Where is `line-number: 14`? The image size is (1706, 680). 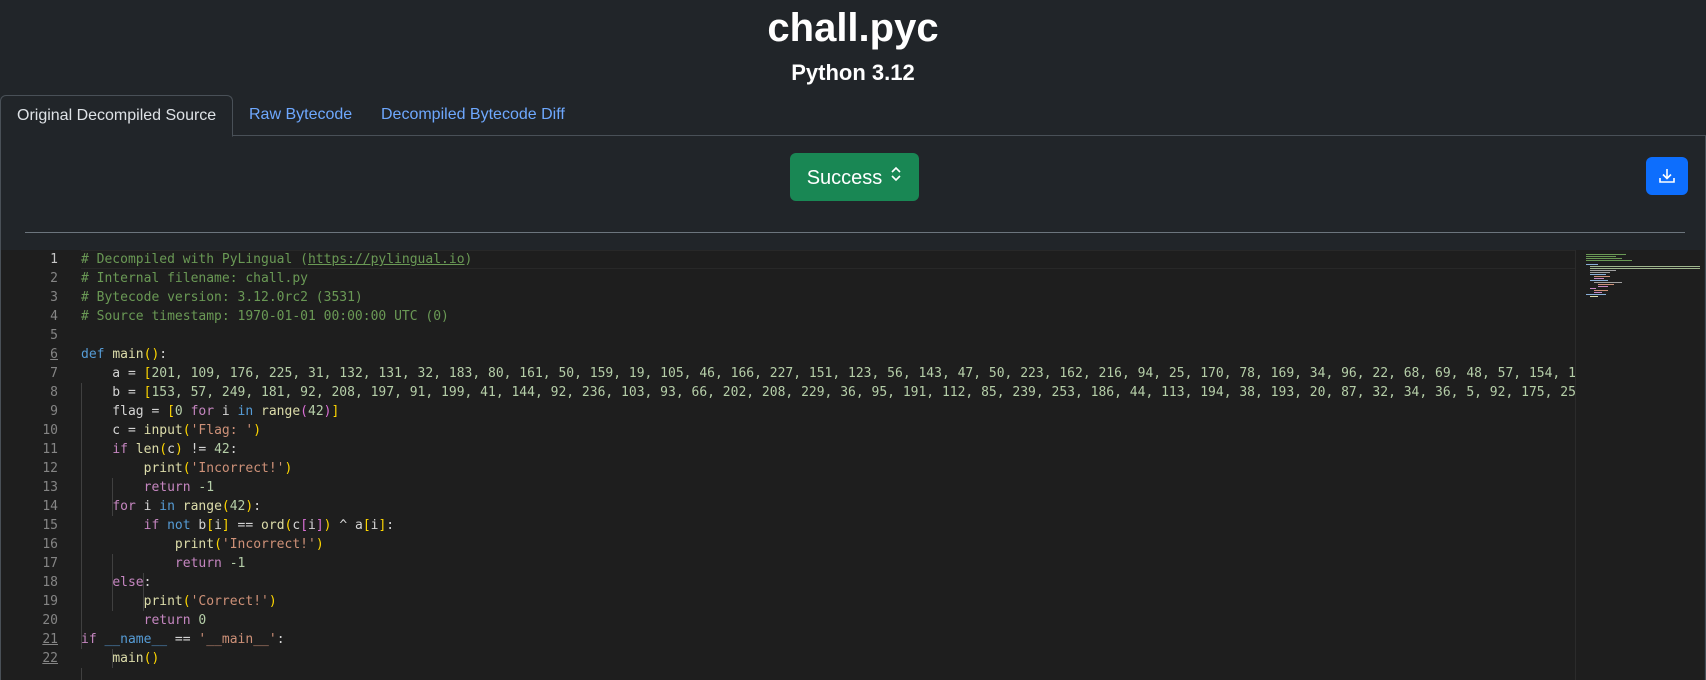 line-number: 14 is located at coordinates (50, 506).